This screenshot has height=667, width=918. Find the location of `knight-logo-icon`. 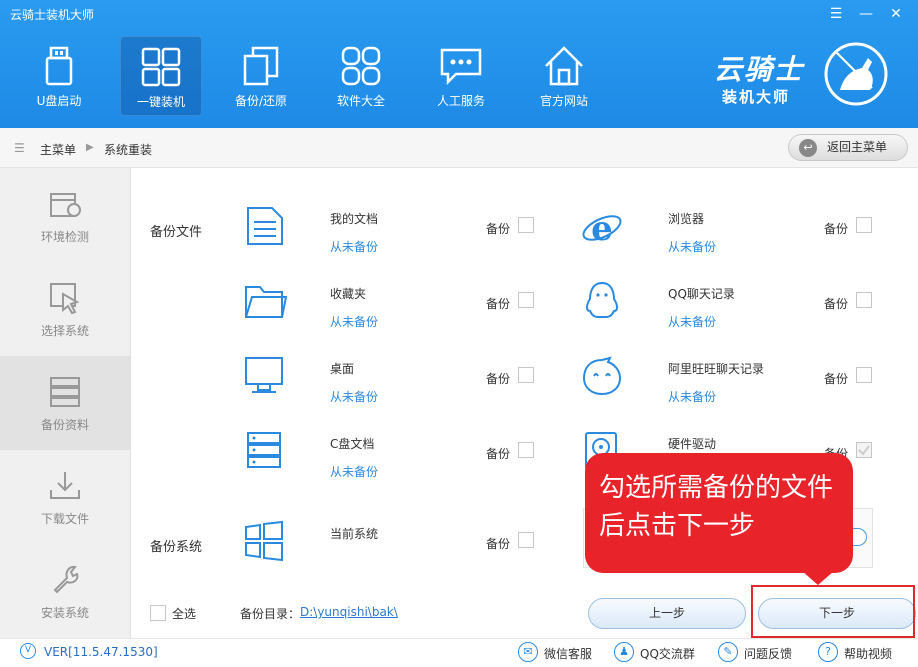

knight-logo-icon is located at coordinates (856, 74).